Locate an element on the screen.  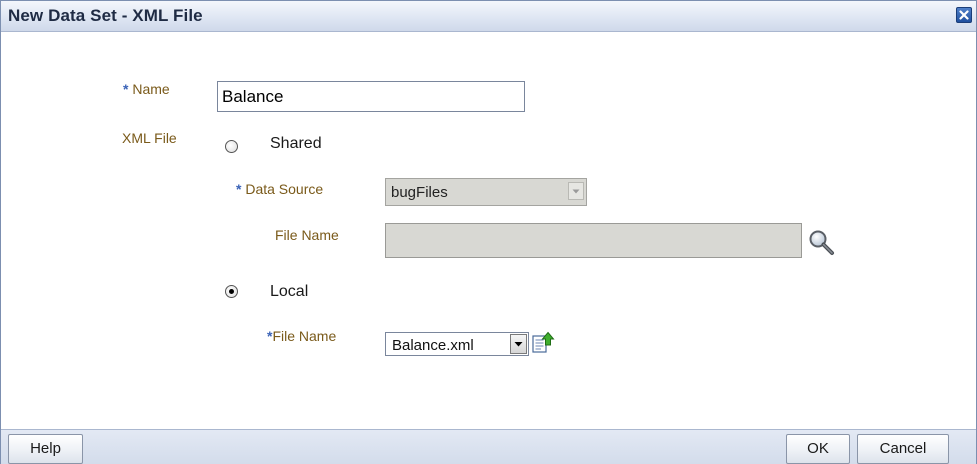
local-radio-label: Local is located at coordinates (289, 291).